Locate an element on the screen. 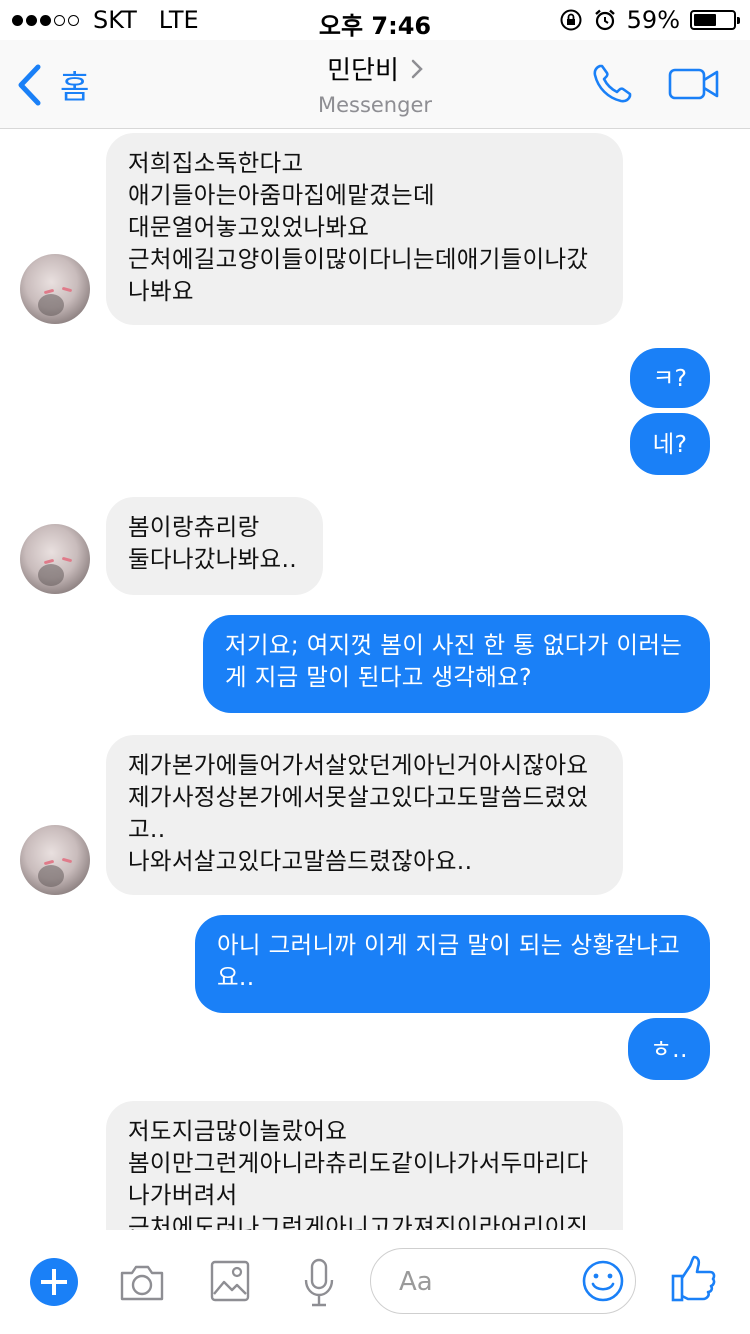 The height and width of the screenshot is (1334, 750). signal-dots-icon is located at coordinates (45, 20).